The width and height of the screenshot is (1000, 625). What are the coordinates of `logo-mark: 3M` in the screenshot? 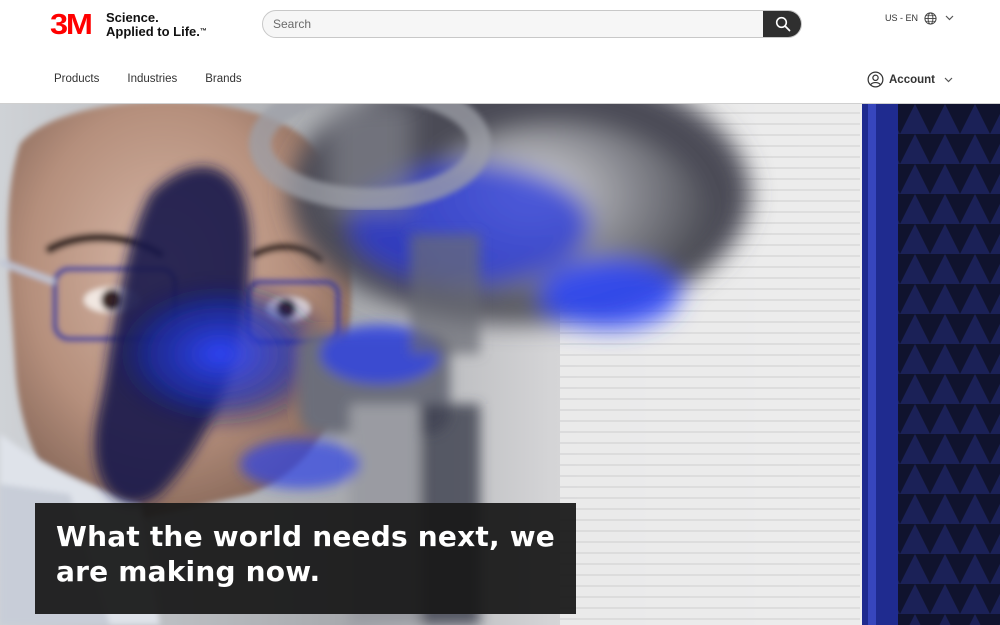 It's located at (71, 24).